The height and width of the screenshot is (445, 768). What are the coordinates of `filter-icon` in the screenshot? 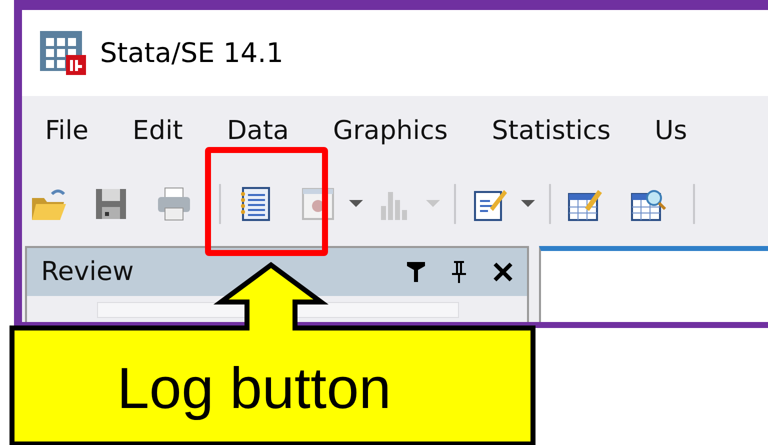 It's located at (416, 272).